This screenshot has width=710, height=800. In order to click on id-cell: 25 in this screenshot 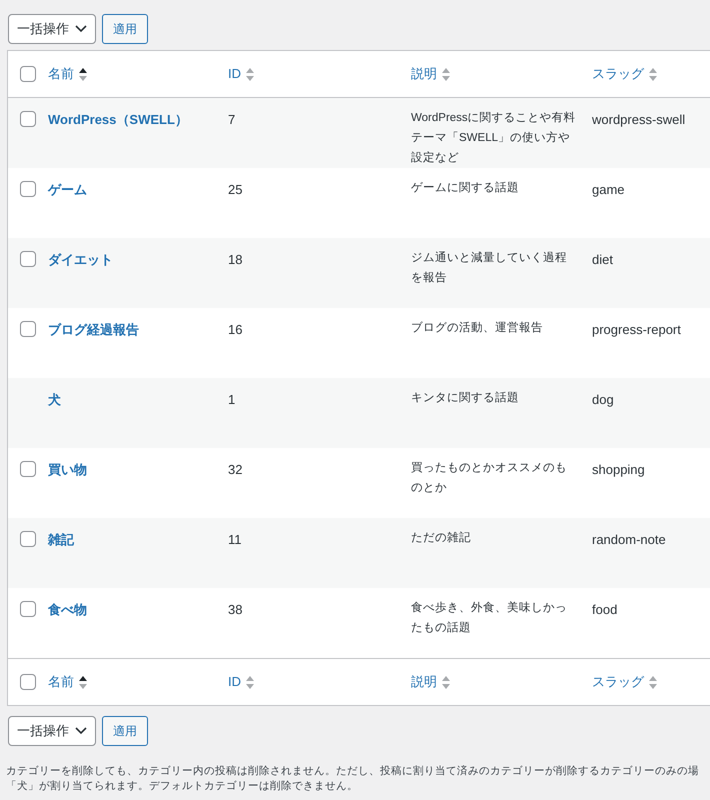, I will do `click(235, 189)`.